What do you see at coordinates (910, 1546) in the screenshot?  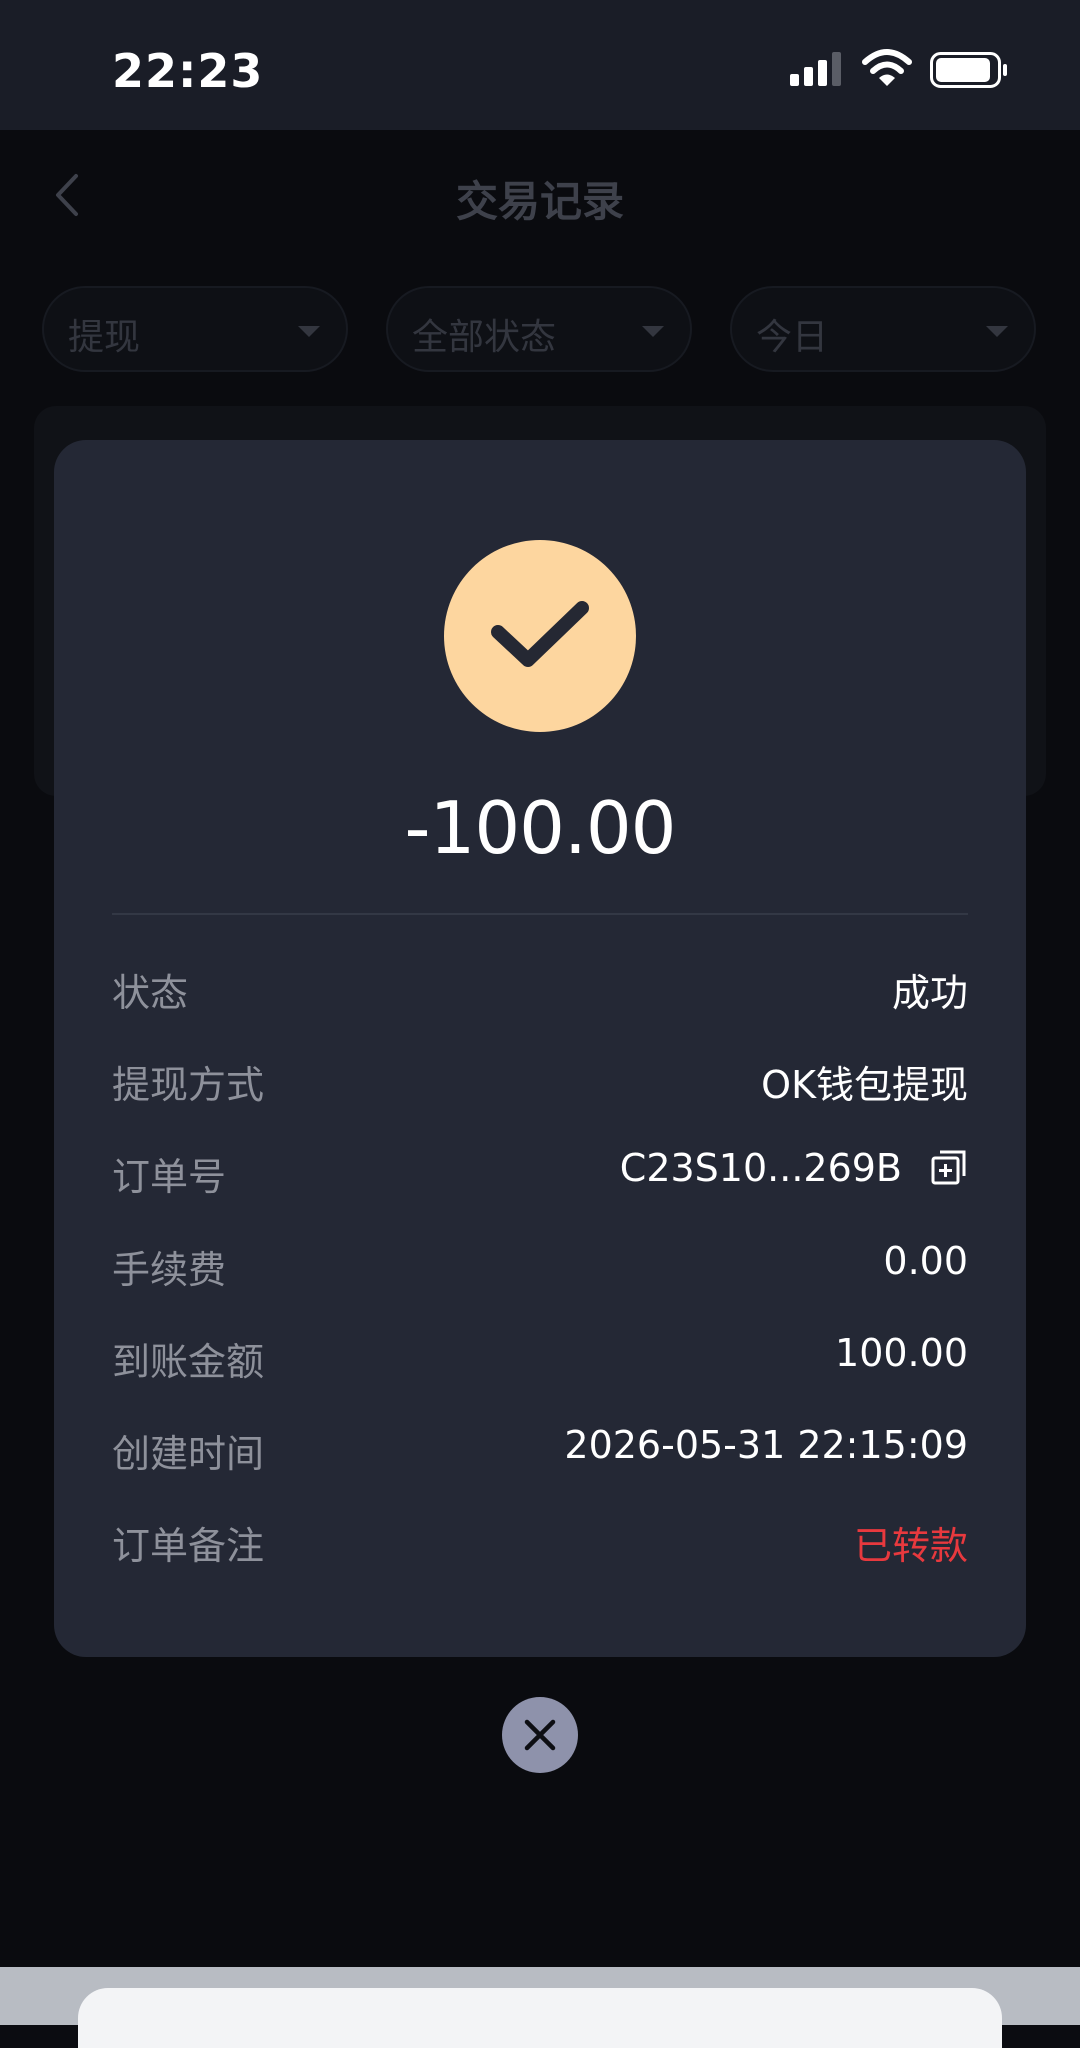 I see `row-value: 已转款` at bounding box center [910, 1546].